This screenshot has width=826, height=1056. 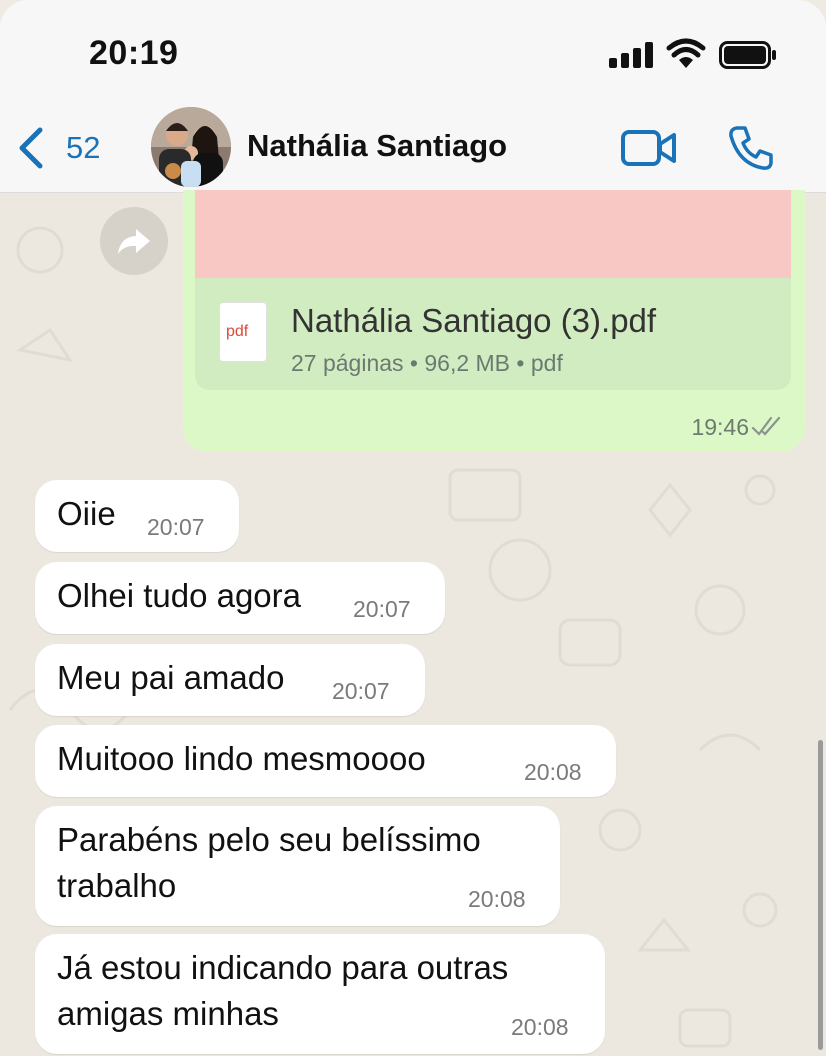 What do you see at coordinates (631, 55) in the screenshot?
I see `cellular-signal-icon` at bounding box center [631, 55].